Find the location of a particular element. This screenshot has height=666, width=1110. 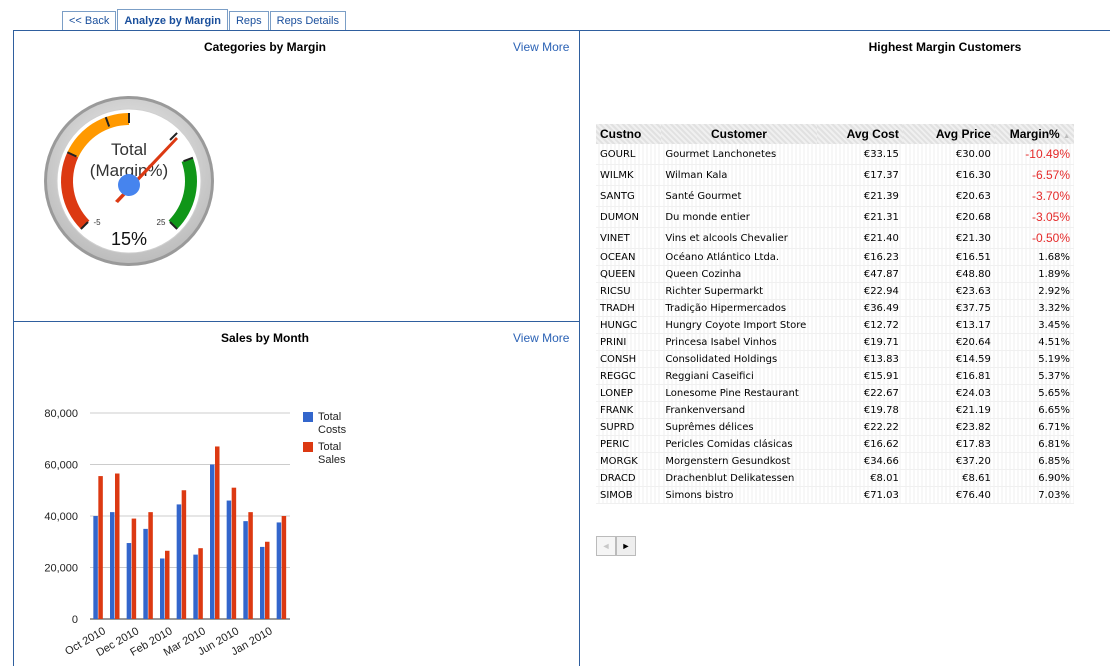

cell-margin: 1.68% is located at coordinates (1034, 257).